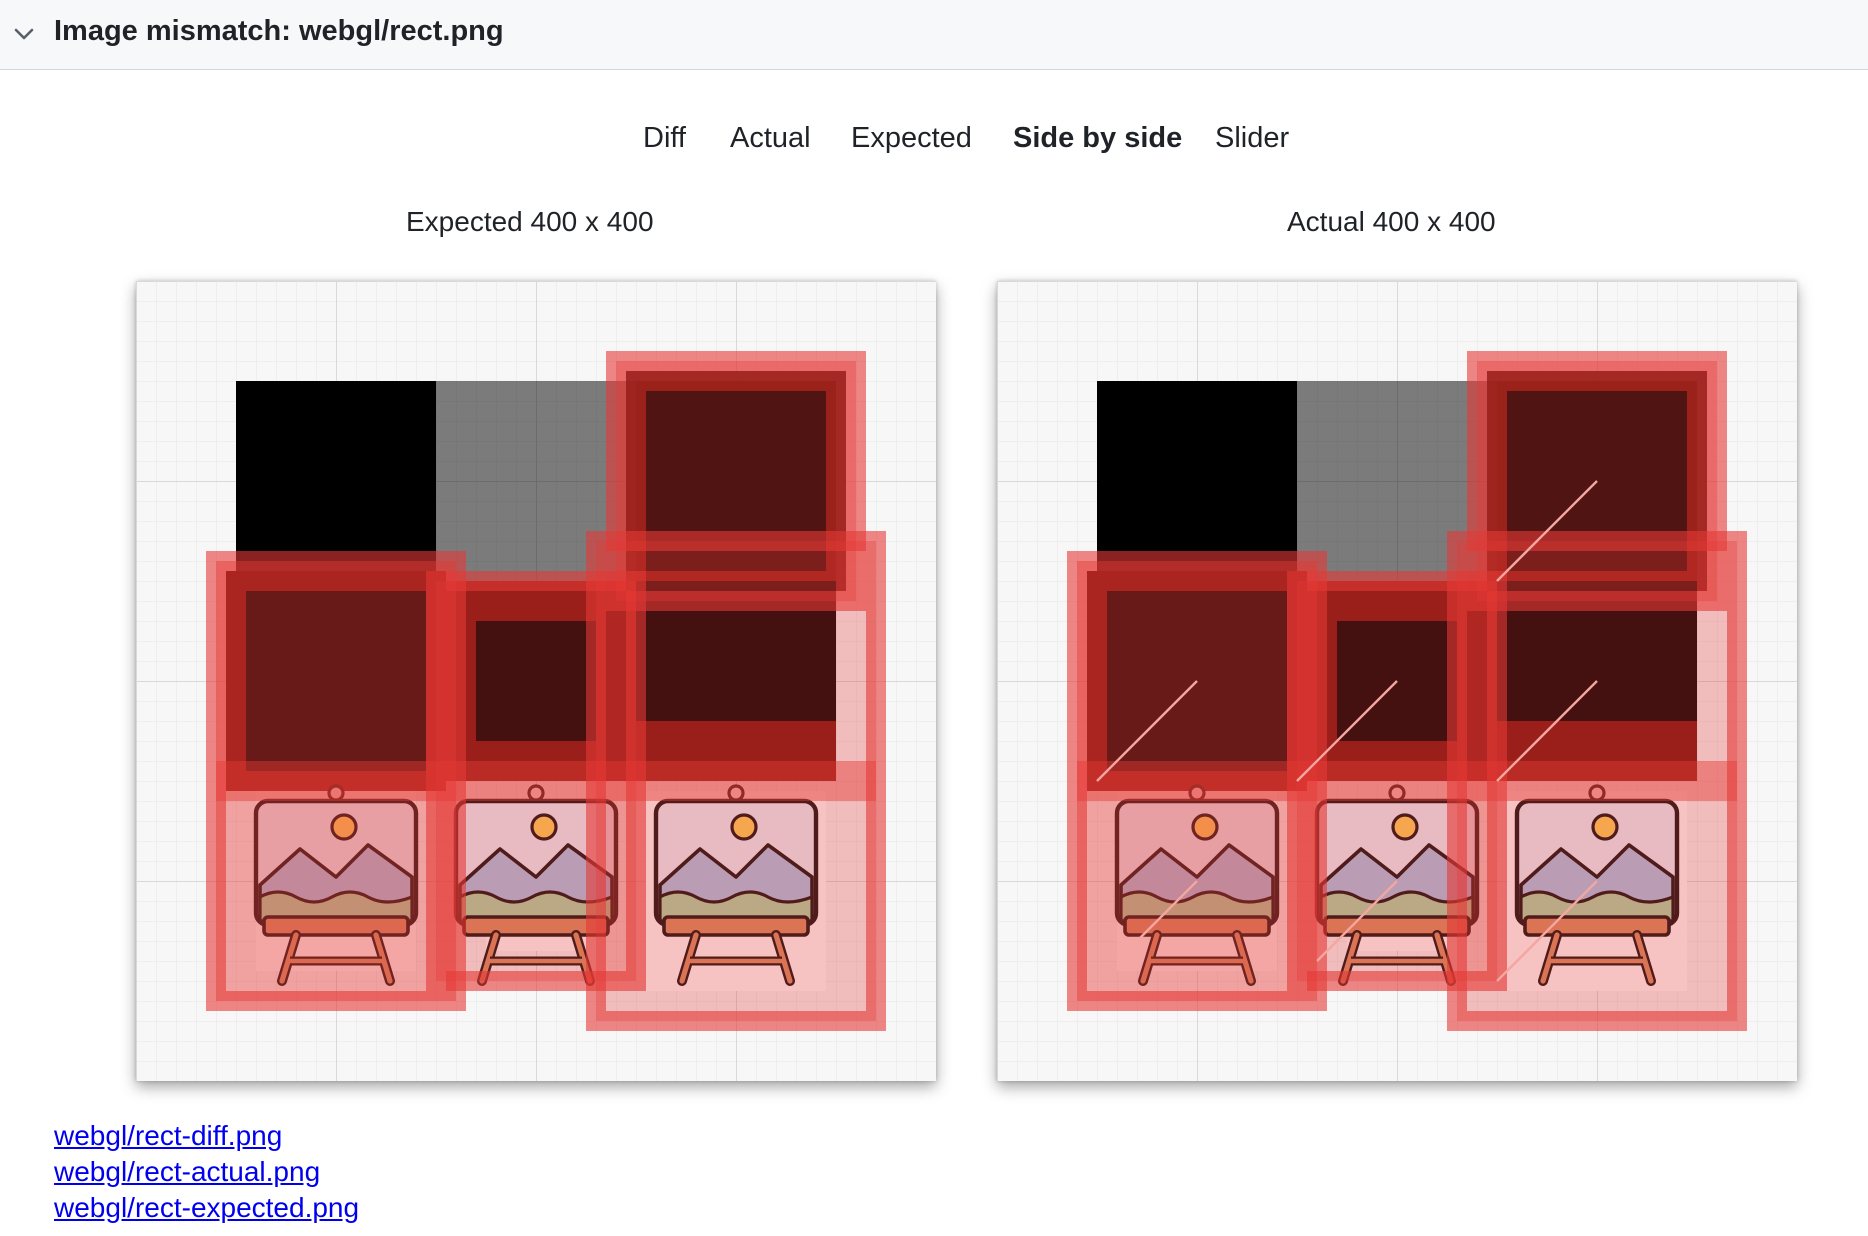  I want to click on actual-caption: Actual 400 x 400, so click(1391, 222).